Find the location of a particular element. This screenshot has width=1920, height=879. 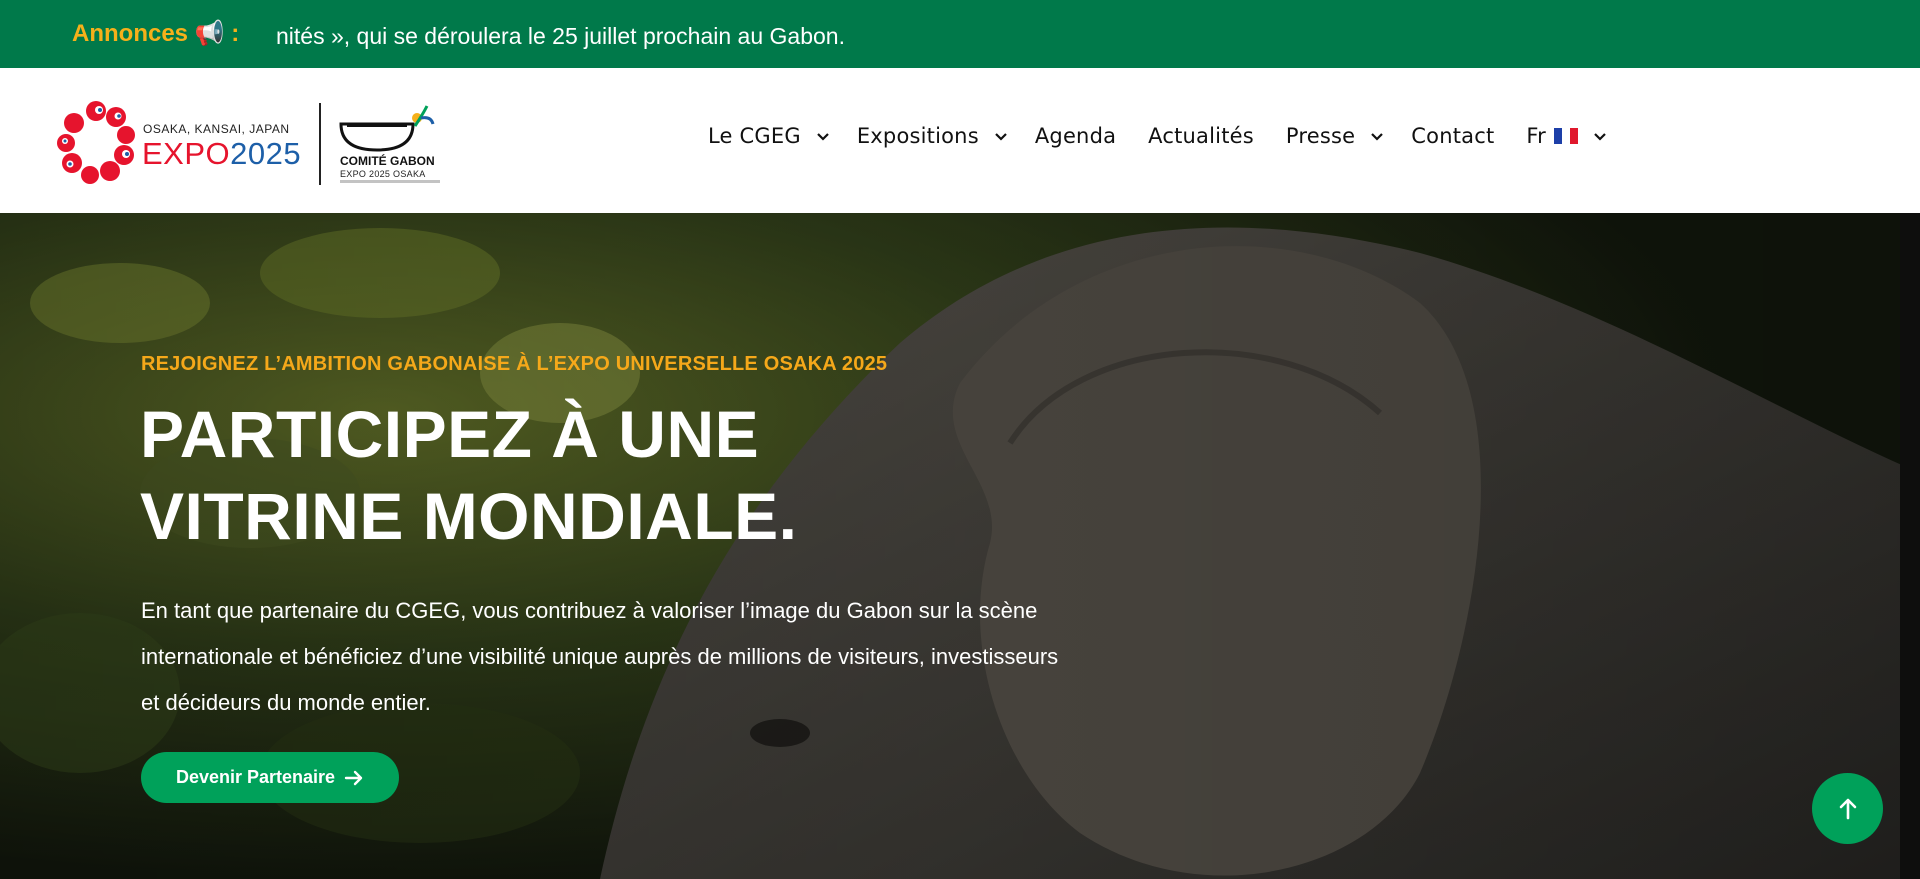

arrow-up-icon is located at coordinates (1847, 808).